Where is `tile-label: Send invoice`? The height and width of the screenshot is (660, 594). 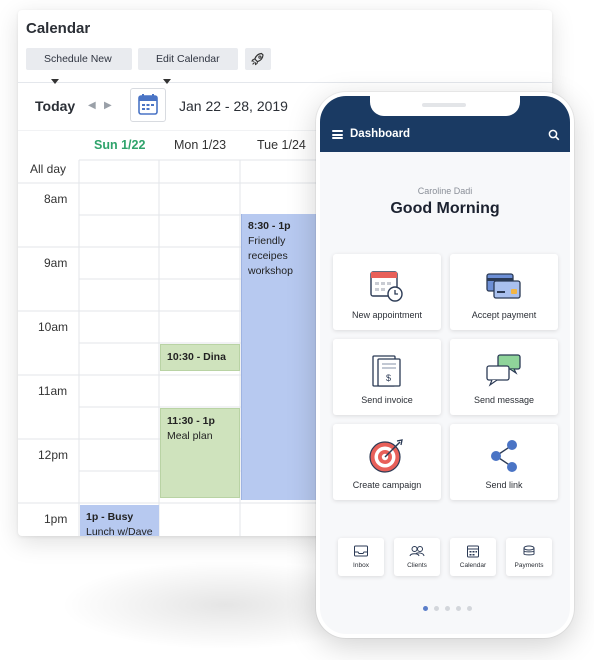 tile-label: Send invoice is located at coordinates (387, 400).